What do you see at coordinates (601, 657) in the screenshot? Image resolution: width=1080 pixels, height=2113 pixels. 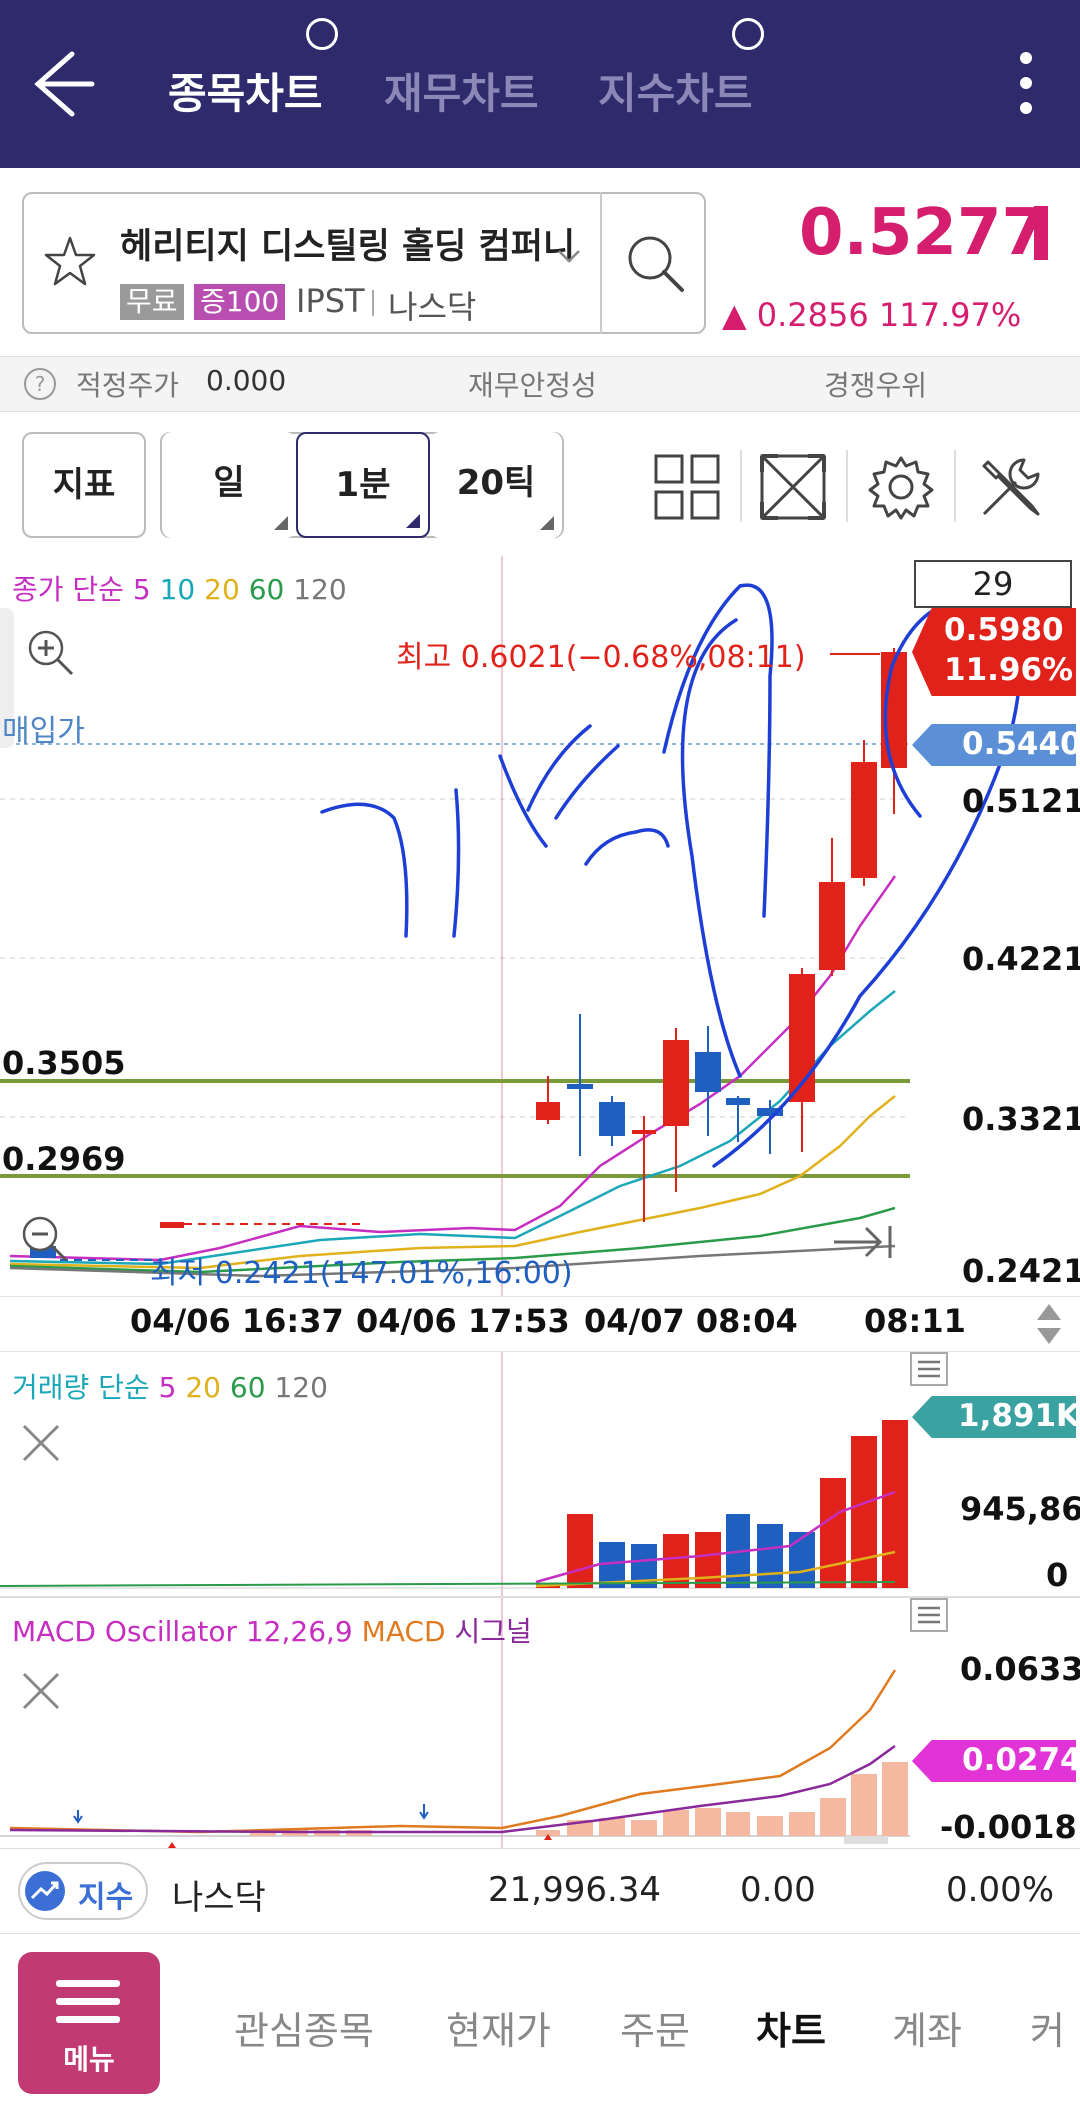 I see `high-label: 최고 0.6021(−0.68%,08:11)` at bounding box center [601, 657].